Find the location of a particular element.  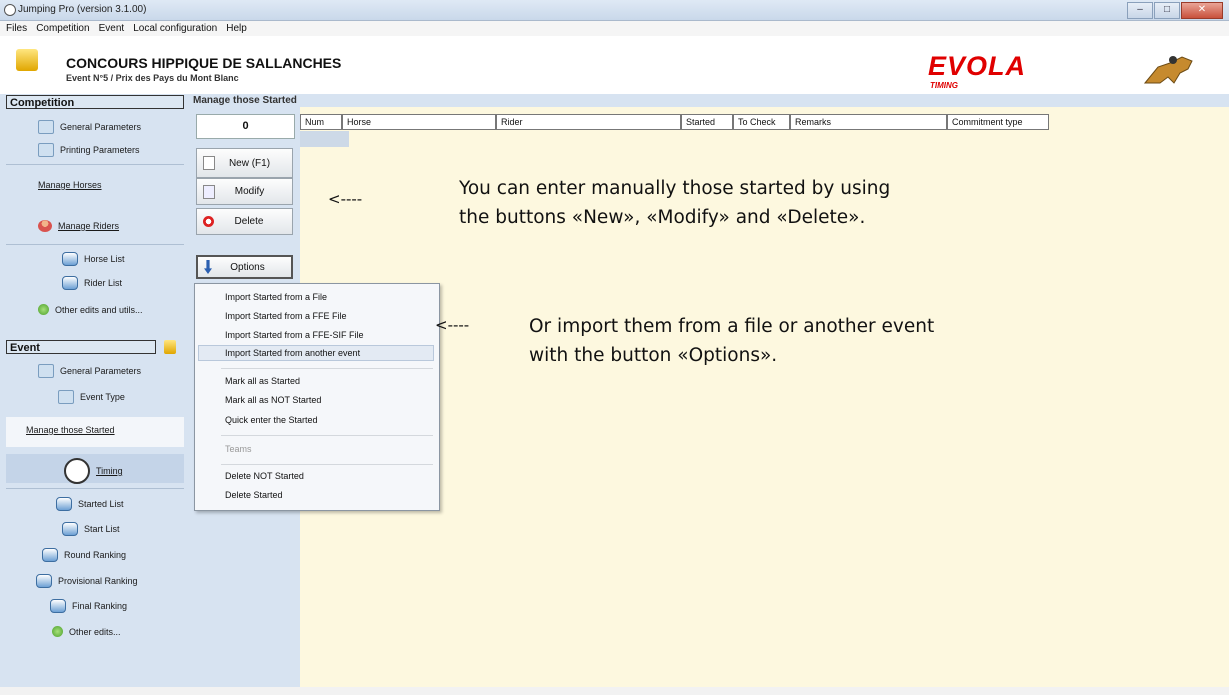

sidebar-item-label: Timing is located at coordinates (109, 471).